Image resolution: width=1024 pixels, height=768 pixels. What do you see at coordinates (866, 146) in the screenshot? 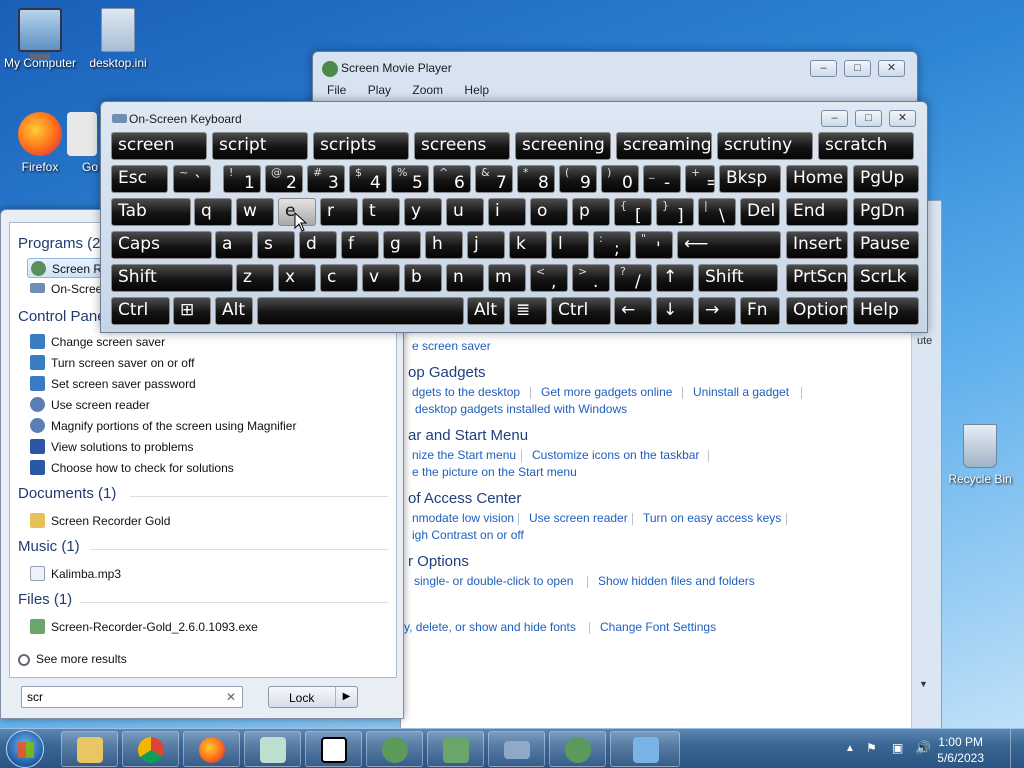
I see `suggestion-scratch: scratch` at bounding box center [866, 146].